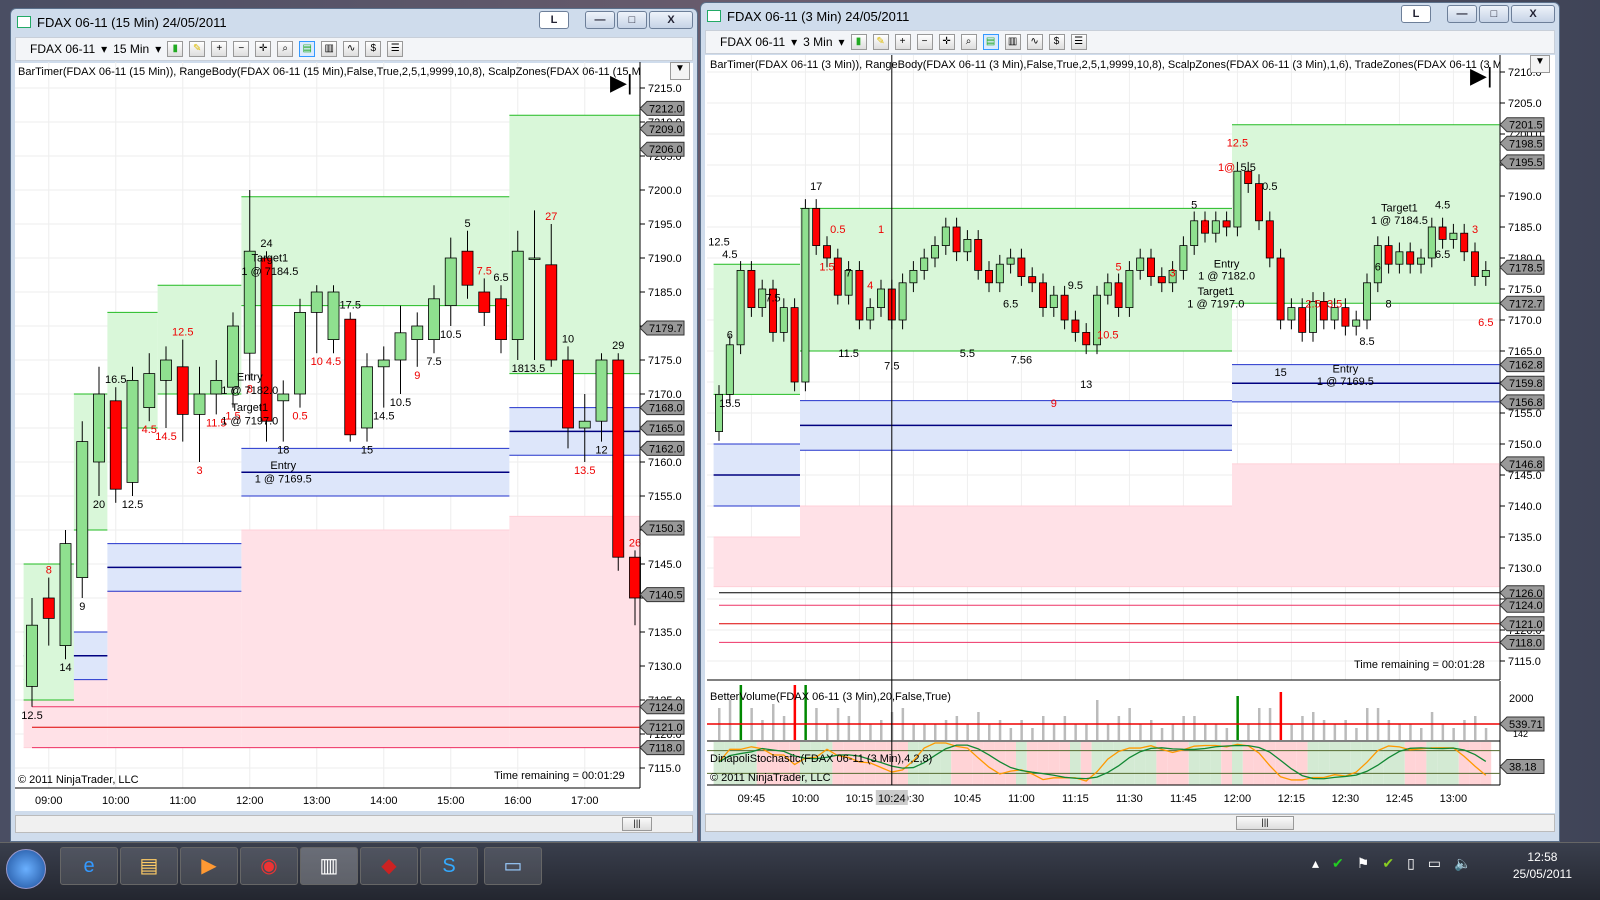 This screenshot has height=900, width=1600. I want to click on price-tick-label: 7155.0, so click(1525, 414).